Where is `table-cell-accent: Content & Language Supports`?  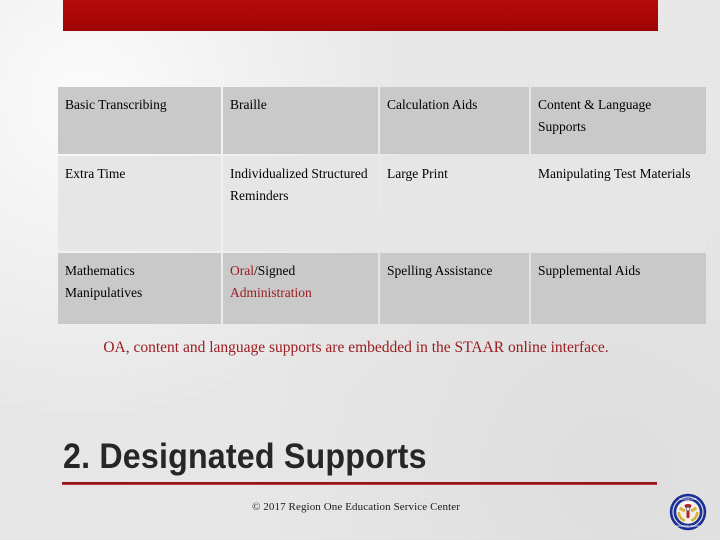 table-cell-accent: Content & Language Supports is located at coordinates (618, 120).